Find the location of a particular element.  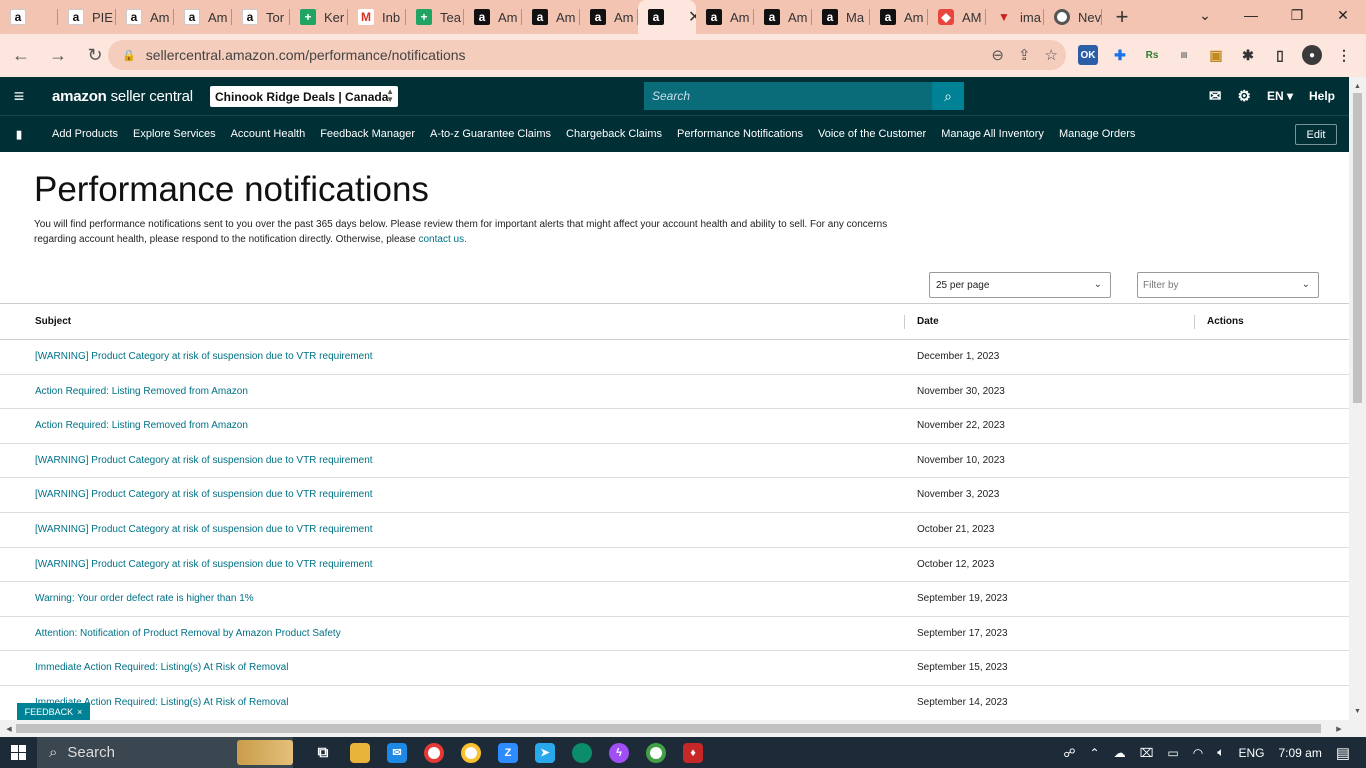

scroll-right-arrow-icon: ▶ is located at coordinates (1339, 728).